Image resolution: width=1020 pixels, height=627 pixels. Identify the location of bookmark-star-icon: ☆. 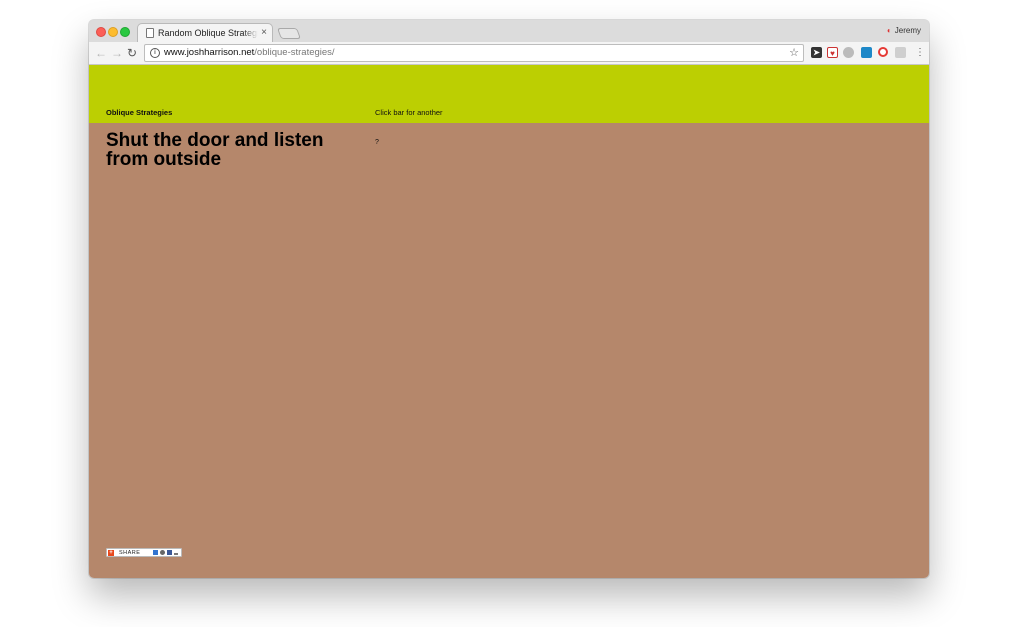
(794, 53).